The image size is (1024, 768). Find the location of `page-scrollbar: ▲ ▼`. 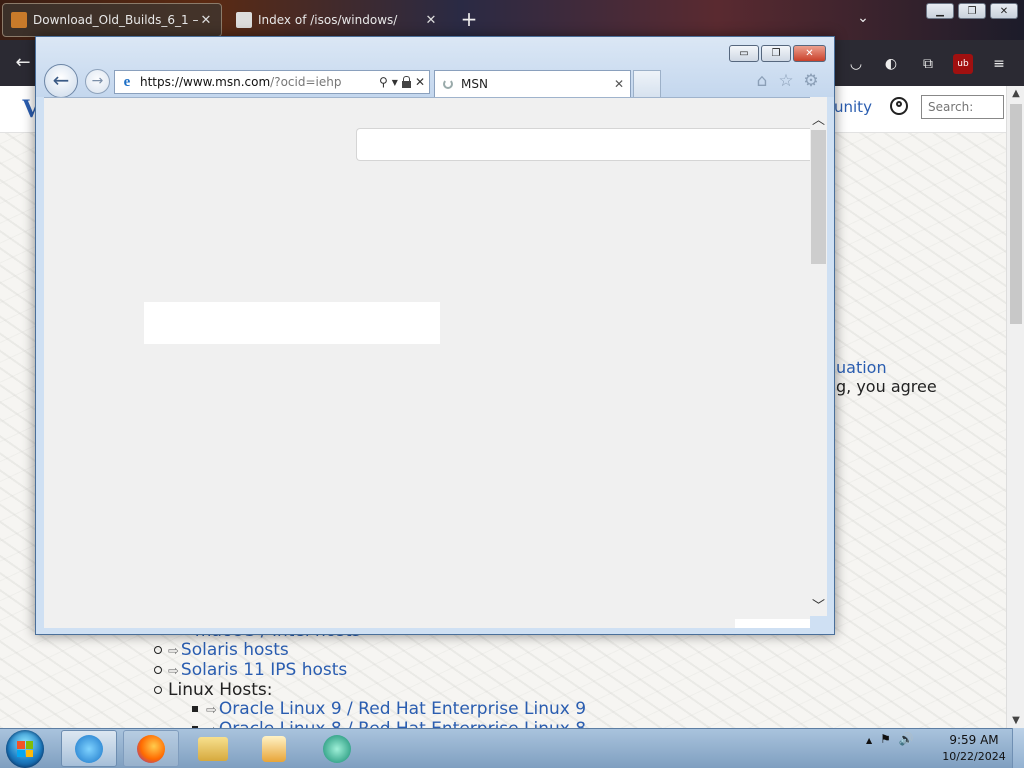

page-scrollbar: ▲ ▼ is located at coordinates (1015, 407).